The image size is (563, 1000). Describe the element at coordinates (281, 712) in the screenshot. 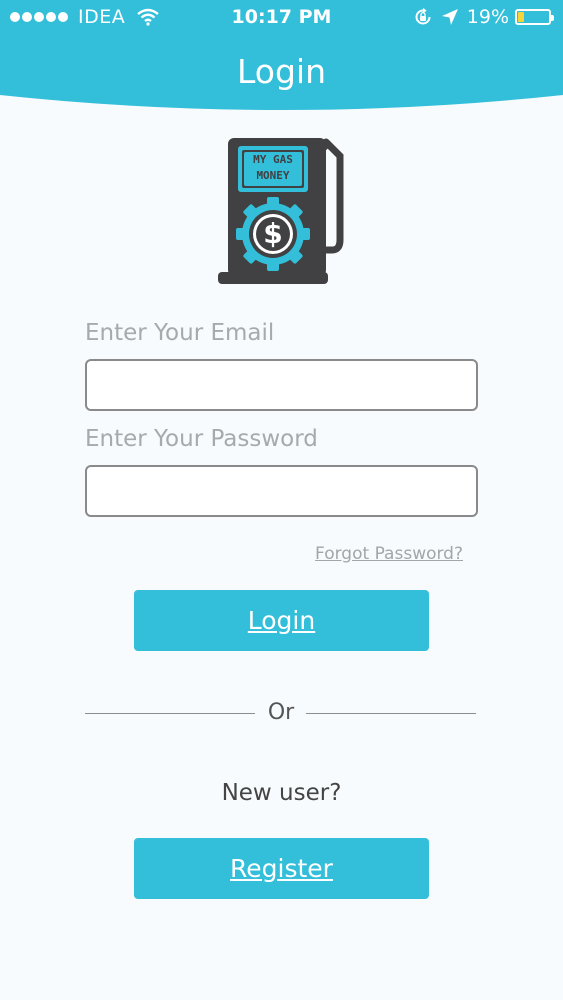

I see `divider-text: Or` at that location.